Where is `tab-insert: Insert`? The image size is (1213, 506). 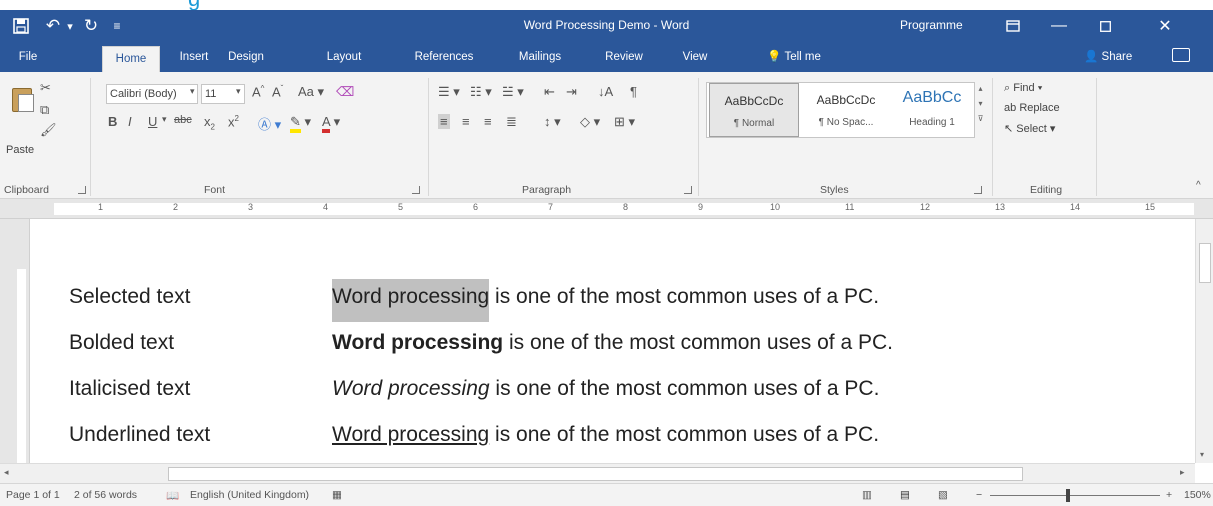 tab-insert: Insert is located at coordinates (194, 57).